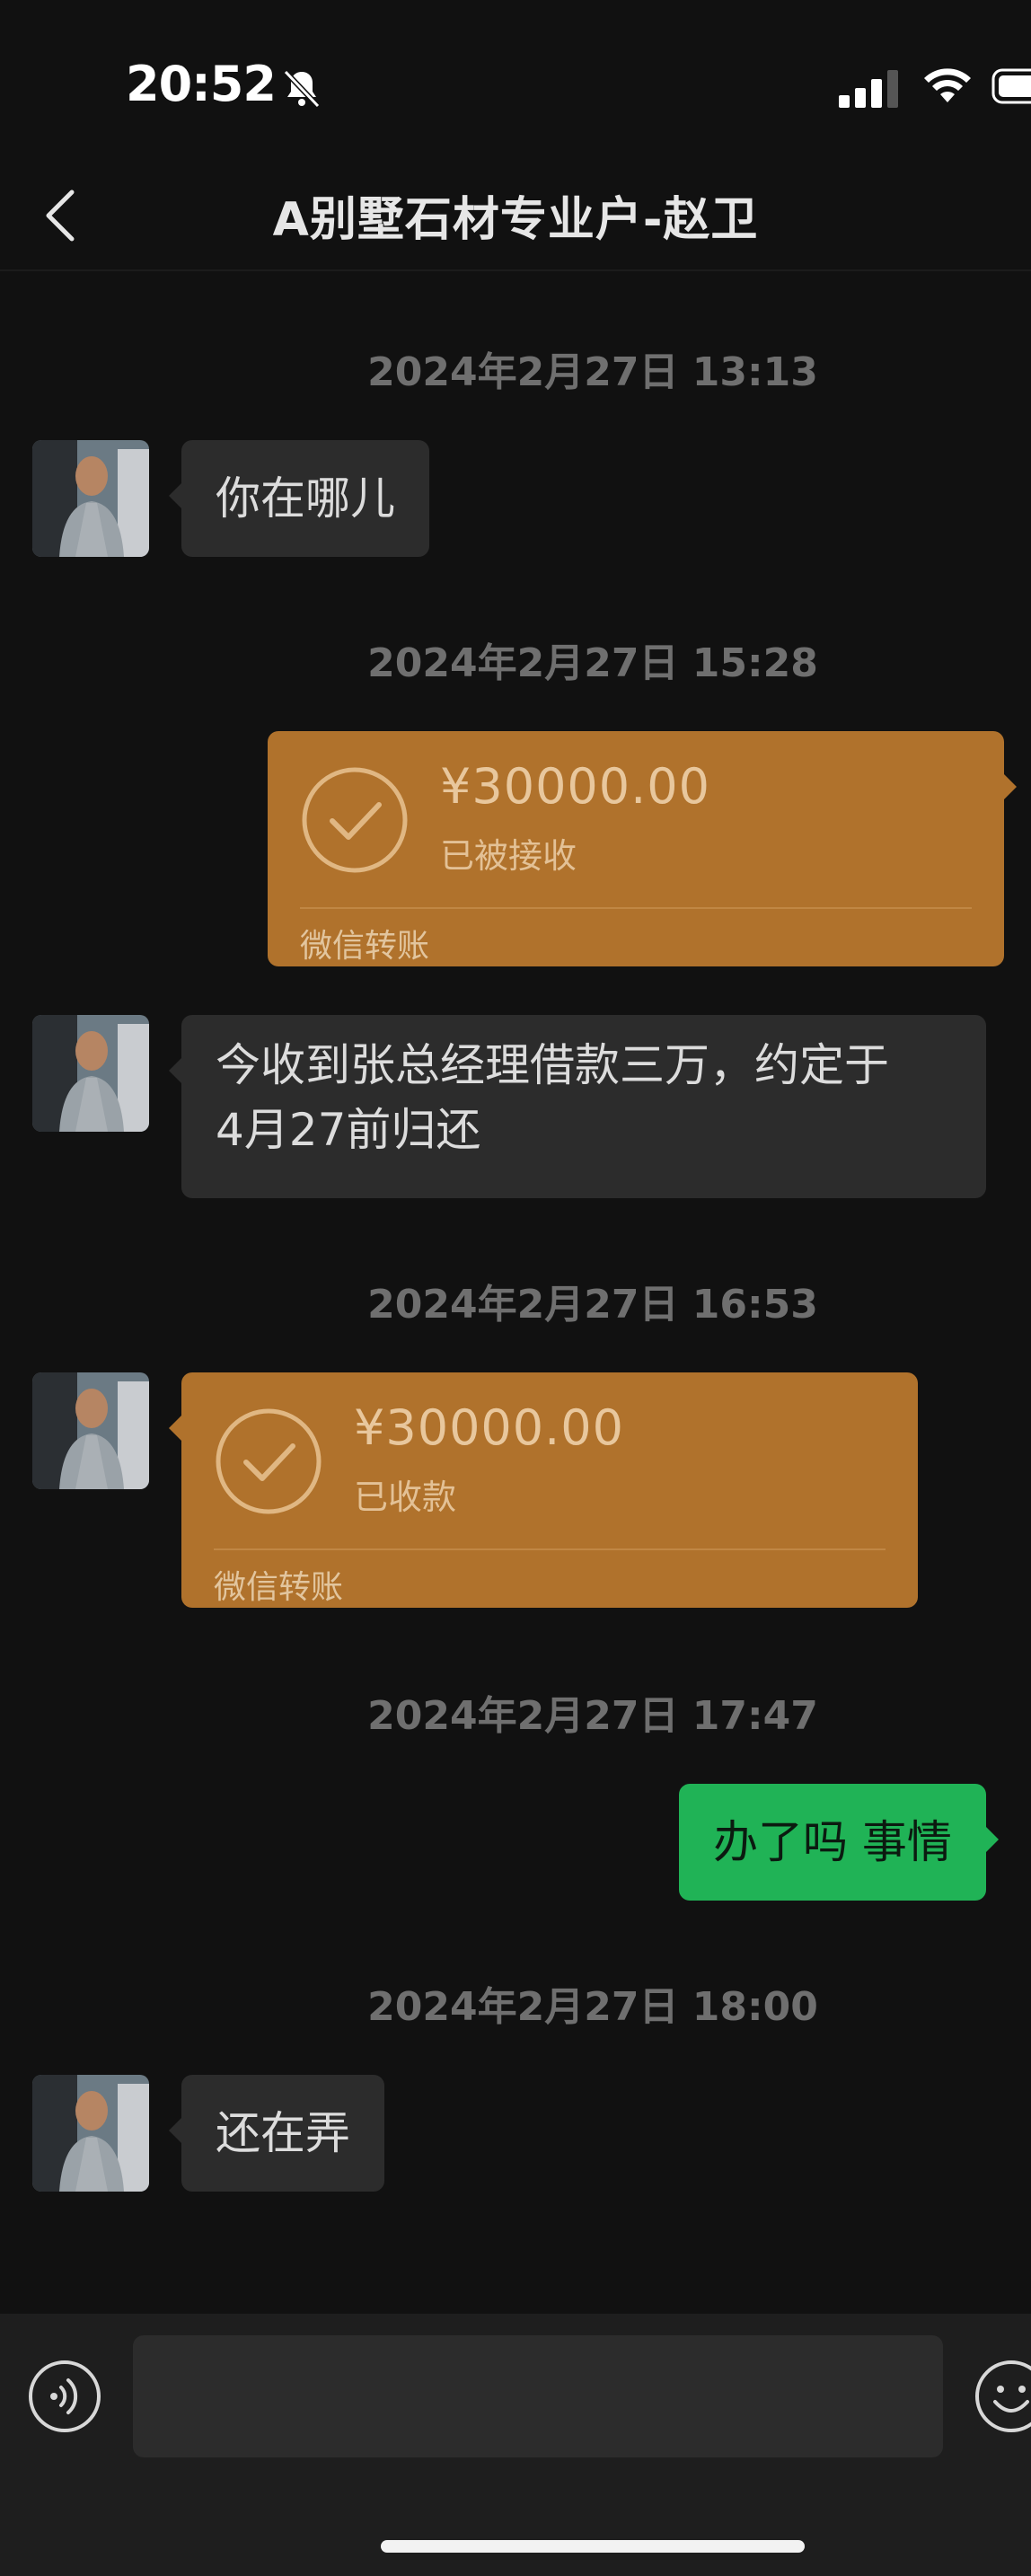 The width and height of the screenshot is (1031, 2576). Describe the element at coordinates (1011, 86) in the screenshot. I see `battery-icon` at that location.